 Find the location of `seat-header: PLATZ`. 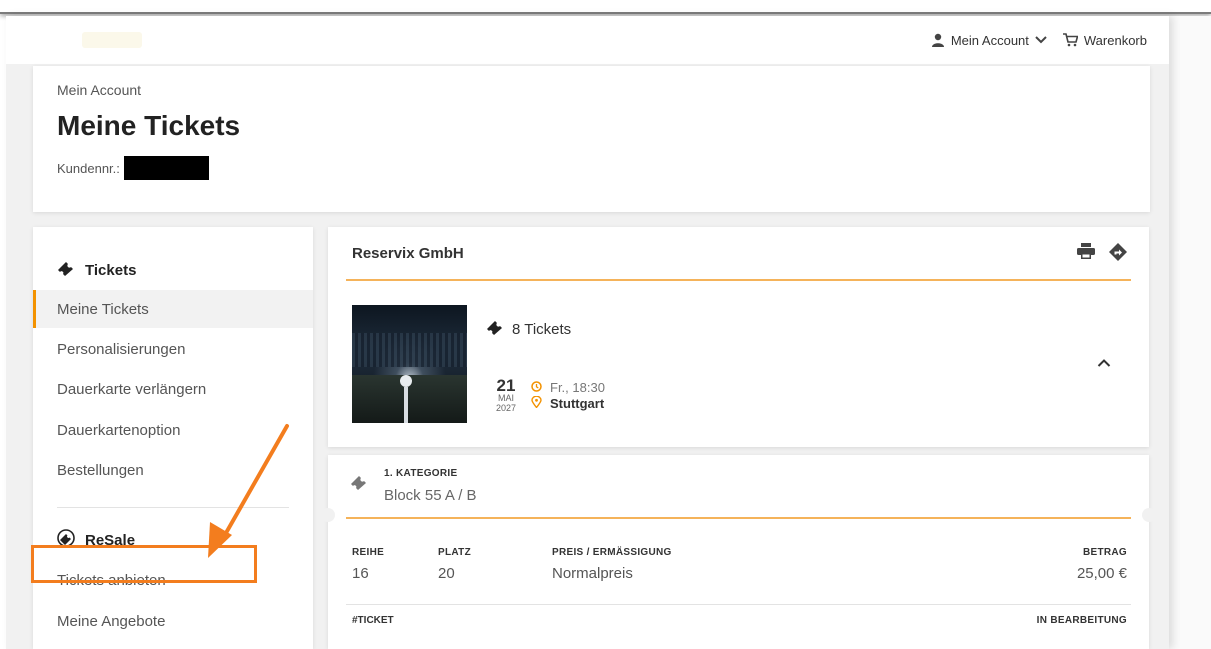

seat-header: PLATZ is located at coordinates (454, 552).